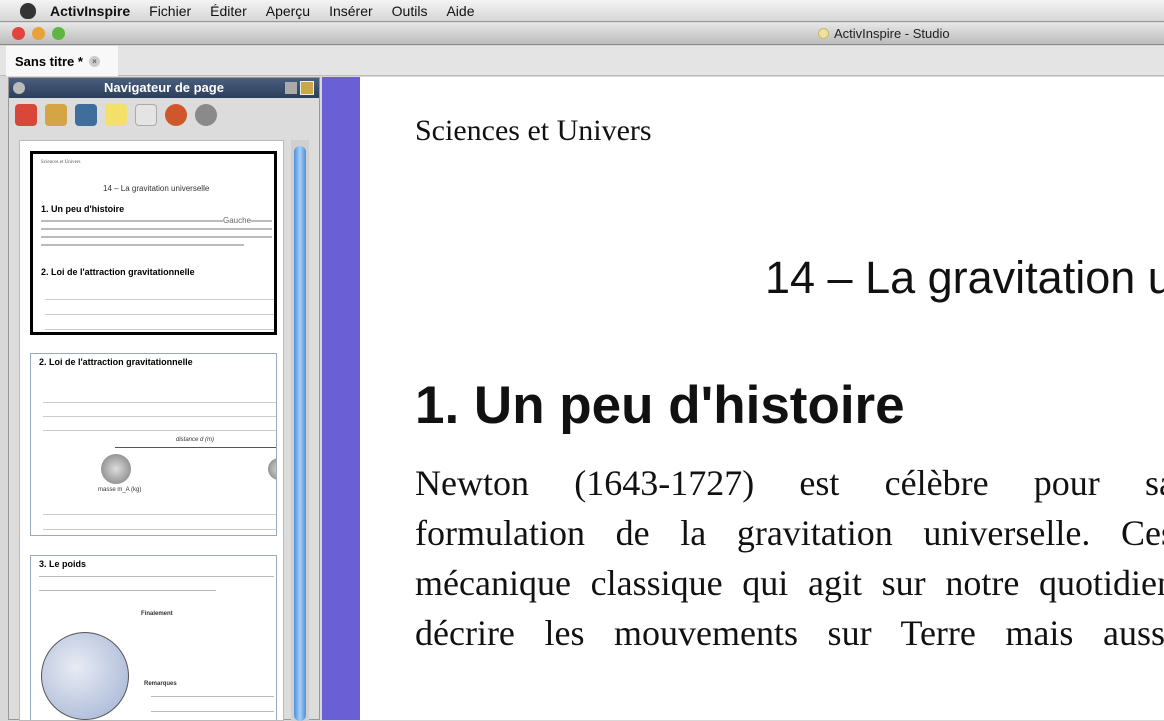 This screenshot has width=1164, height=721. Describe the element at coordinates (116, 469) in the screenshot. I see `sphere-a` at that location.